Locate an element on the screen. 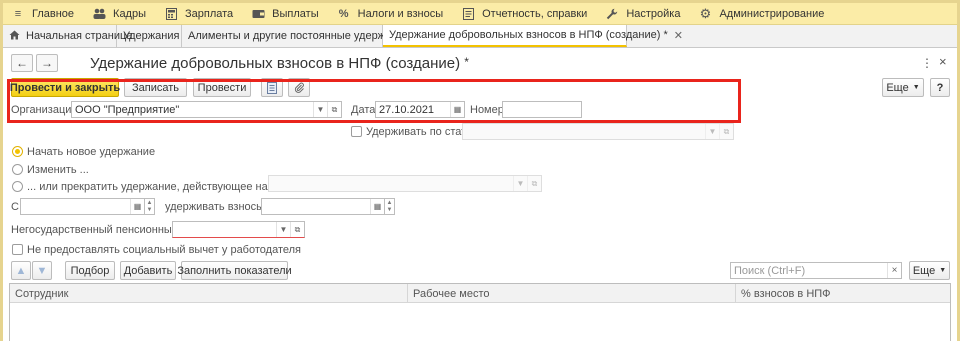  arrow-left-icon: ← is located at coordinates (22, 63).